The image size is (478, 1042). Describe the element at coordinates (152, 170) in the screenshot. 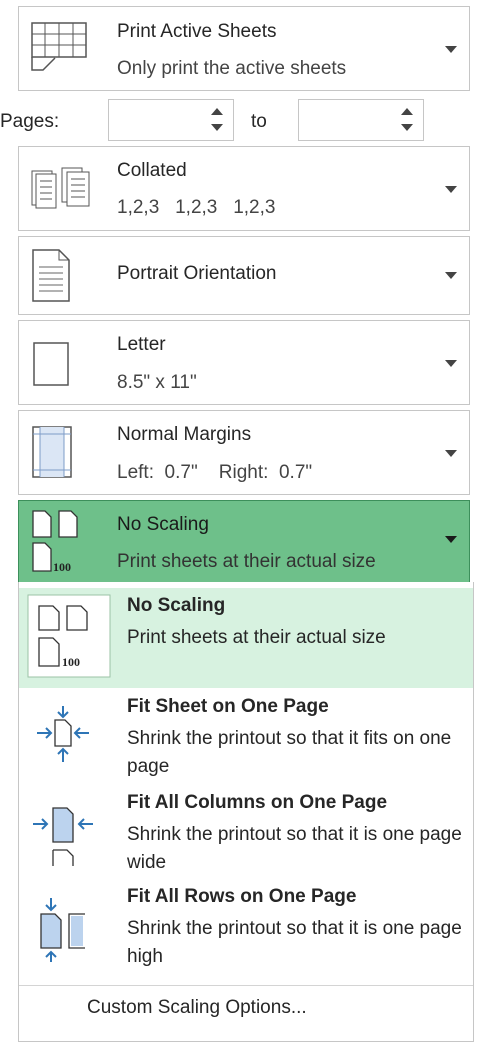

I see `collation-title: Collated` at that location.